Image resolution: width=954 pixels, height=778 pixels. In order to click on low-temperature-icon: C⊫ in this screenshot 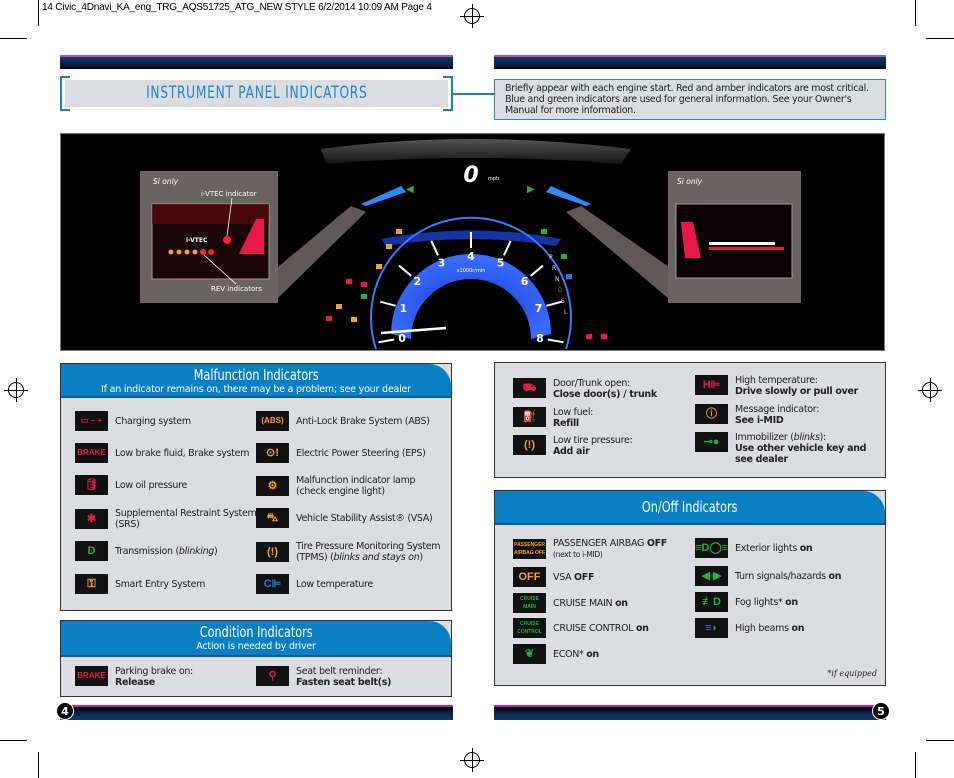, I will do `click(272, 584)`.